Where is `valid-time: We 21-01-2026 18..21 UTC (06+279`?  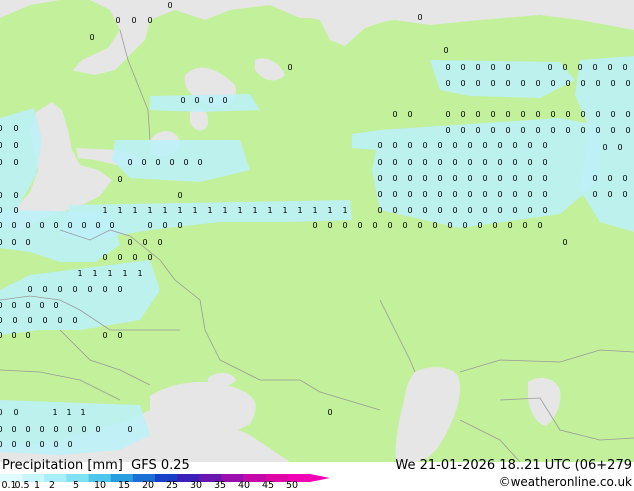
valid-time: We 21-01-2026 18..21 UTC (06+279 is located at coordinates (513, 465).